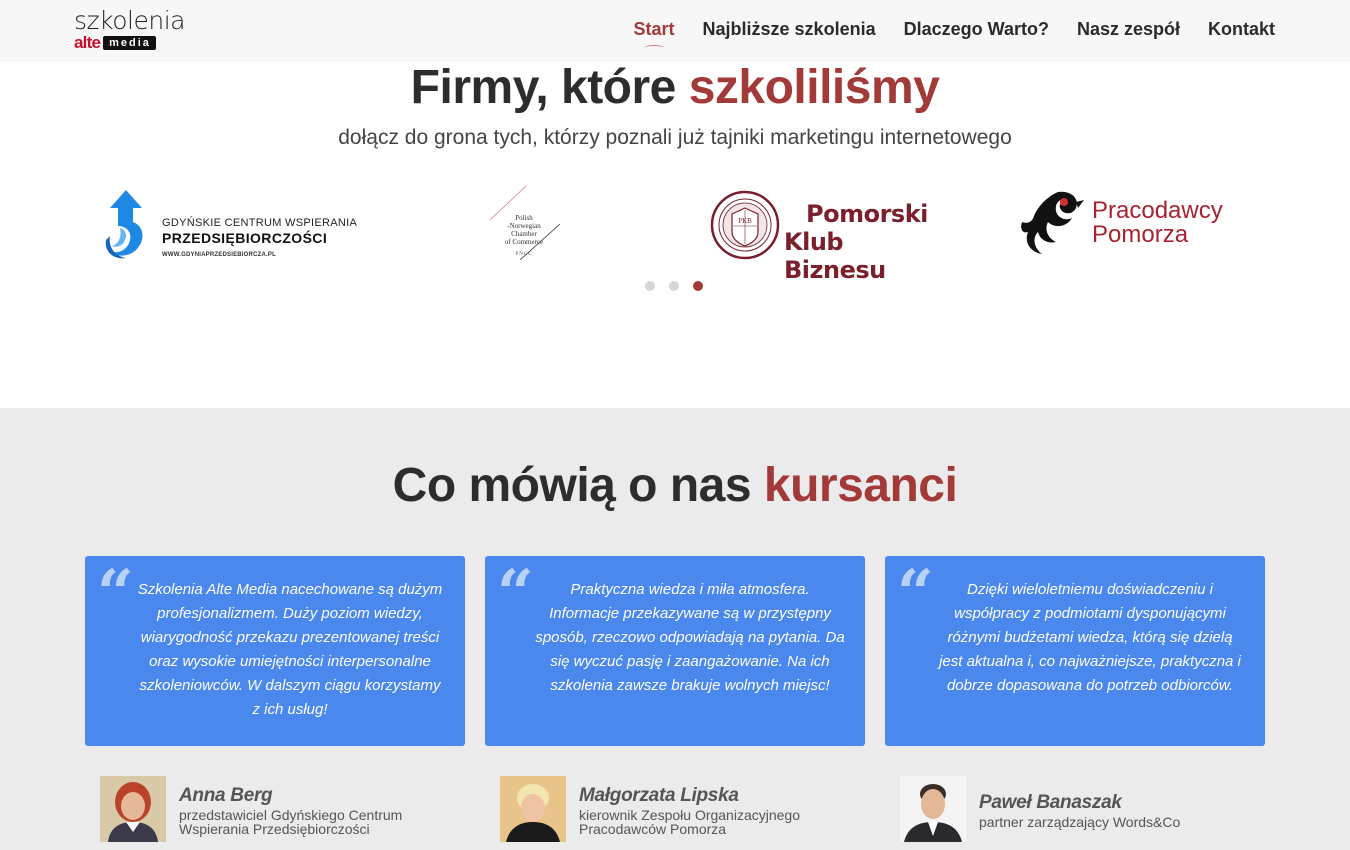 This screenshot has width=1350, height=850. I want to click on gcwp-name-line2: PRZEDSIĘBIORCZOŚCI, so click(245, 238).